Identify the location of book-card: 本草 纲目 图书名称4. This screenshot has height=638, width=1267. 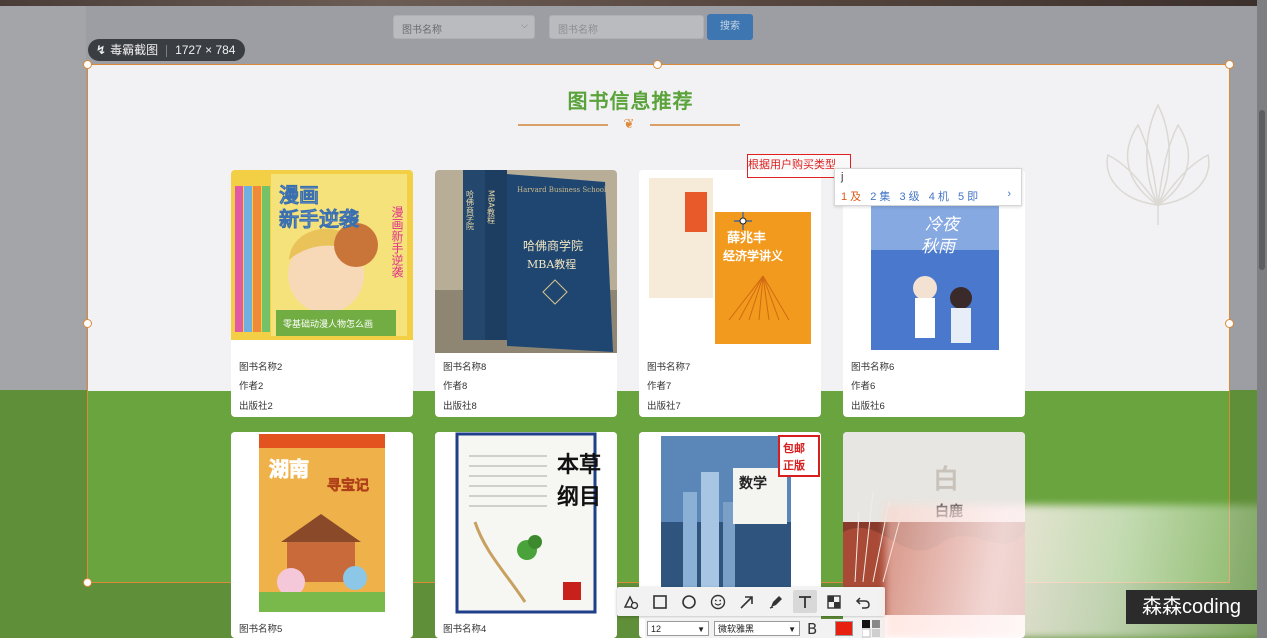
(526, 535).